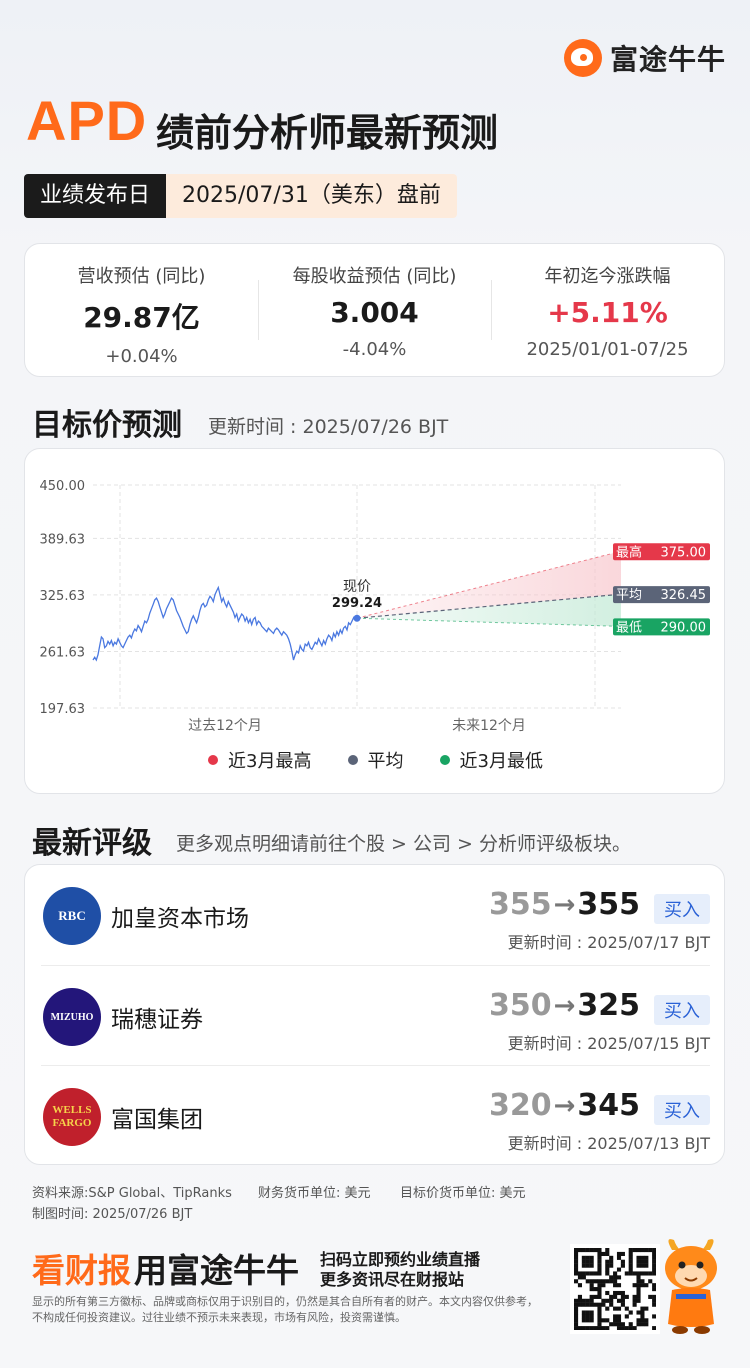 This screenshot has width=750, height=1368. I want to click on legend-high-label: 近3月最高, so click(270, 761).